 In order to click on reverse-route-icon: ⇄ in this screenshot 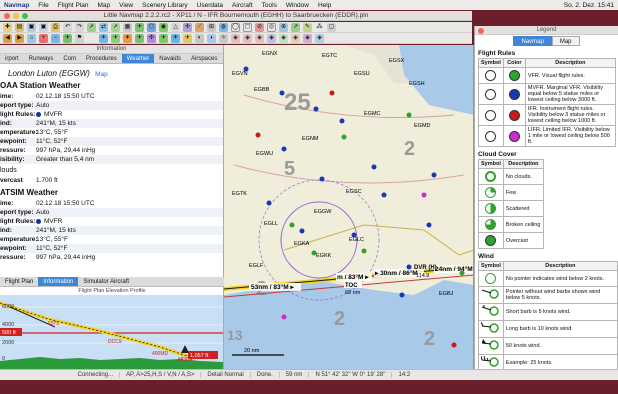, I will do `click(103, 27)`.